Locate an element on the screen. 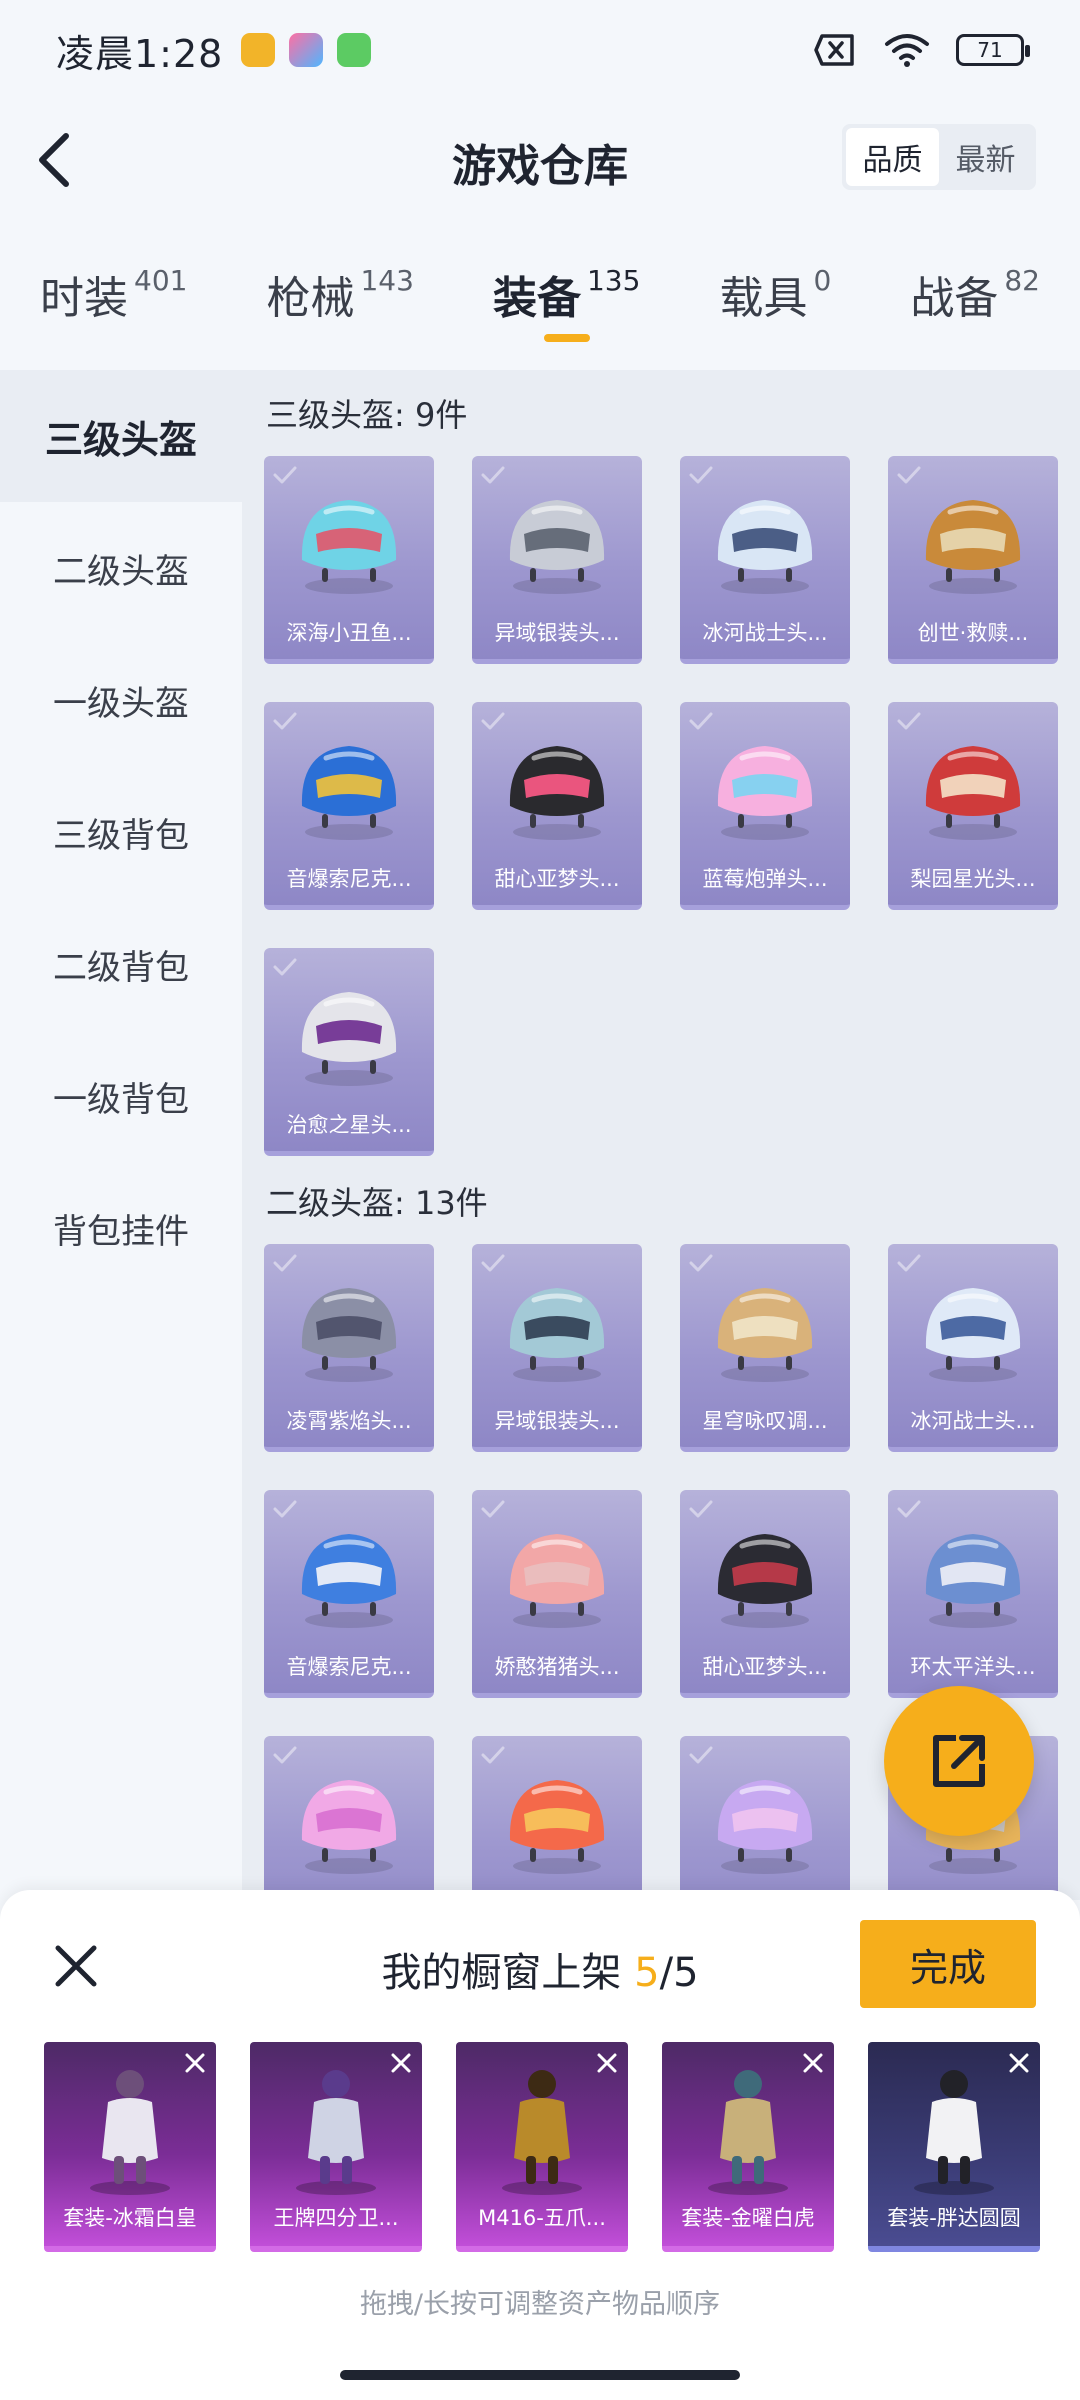  showcase-item: 套装-胖达圆圆 is located at coordinates (954, 2147).